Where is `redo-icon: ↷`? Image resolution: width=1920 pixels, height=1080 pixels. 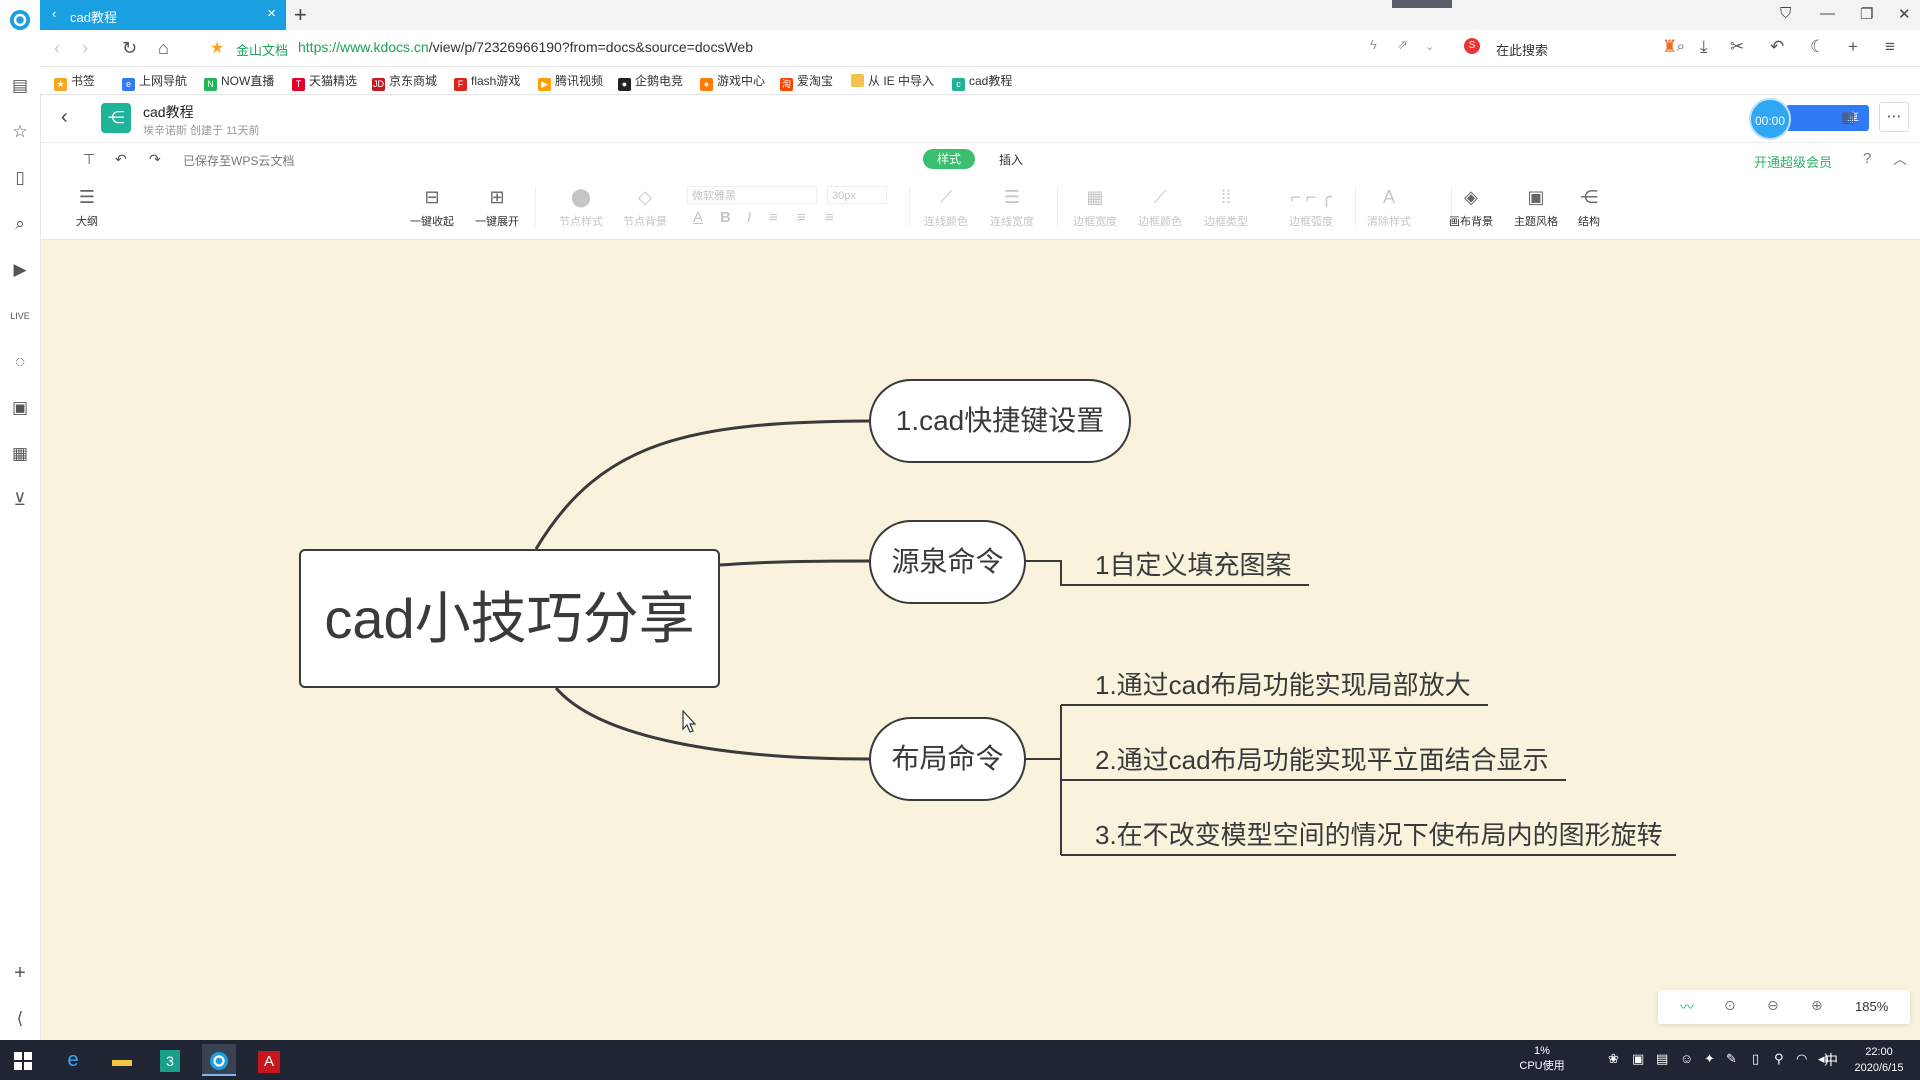 redo-icon: ↷ is located at coordinates (155, 159).